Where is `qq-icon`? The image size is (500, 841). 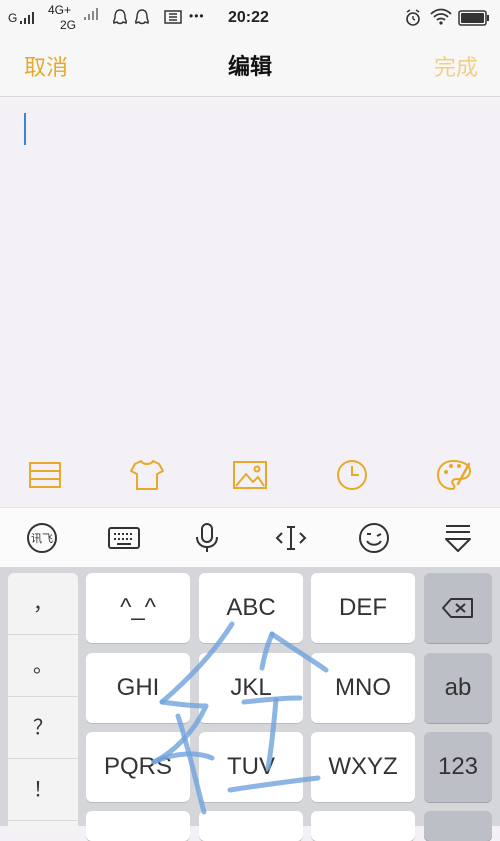 qq-icon is located at coordinates (131, 17).